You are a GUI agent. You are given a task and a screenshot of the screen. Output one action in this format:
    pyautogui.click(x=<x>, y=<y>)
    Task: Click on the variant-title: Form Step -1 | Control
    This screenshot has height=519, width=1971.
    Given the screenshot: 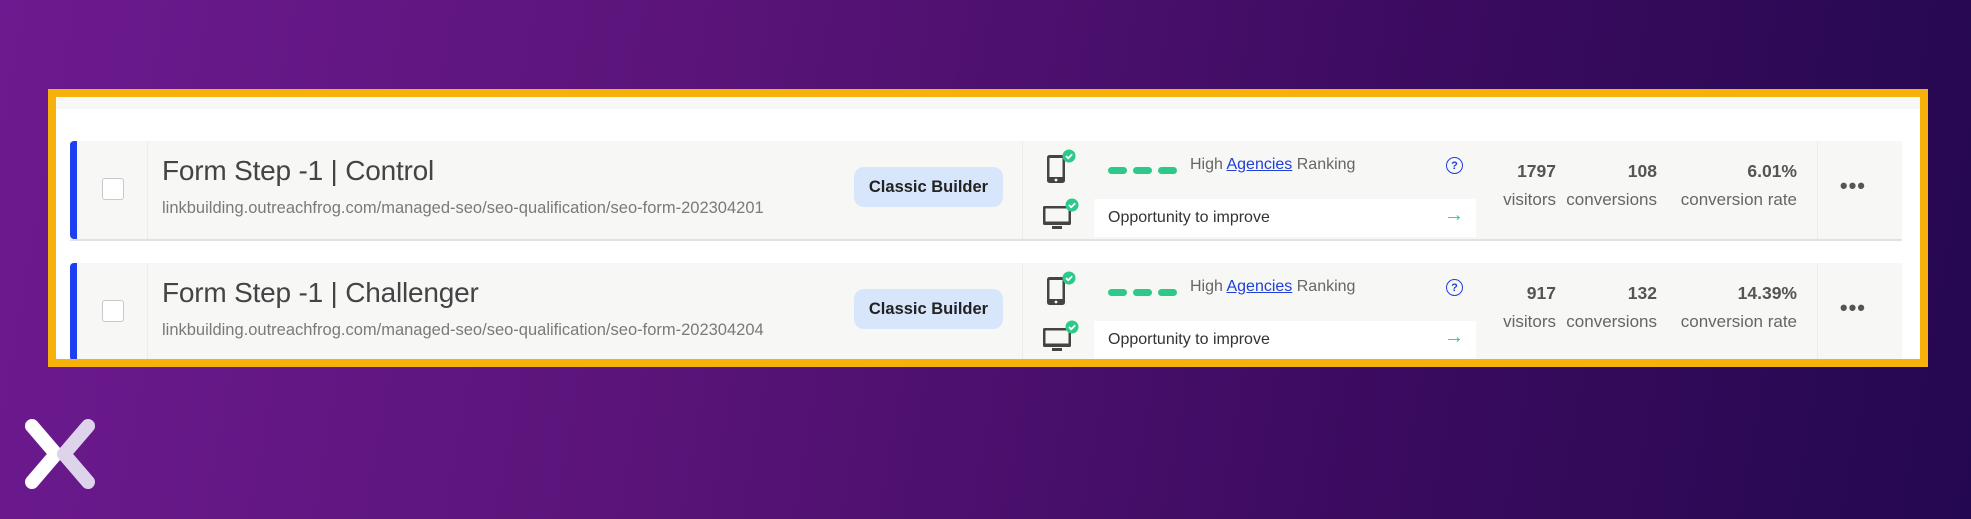 What is the action you would take?
    pyautogui.click(x=298, y=171)
    